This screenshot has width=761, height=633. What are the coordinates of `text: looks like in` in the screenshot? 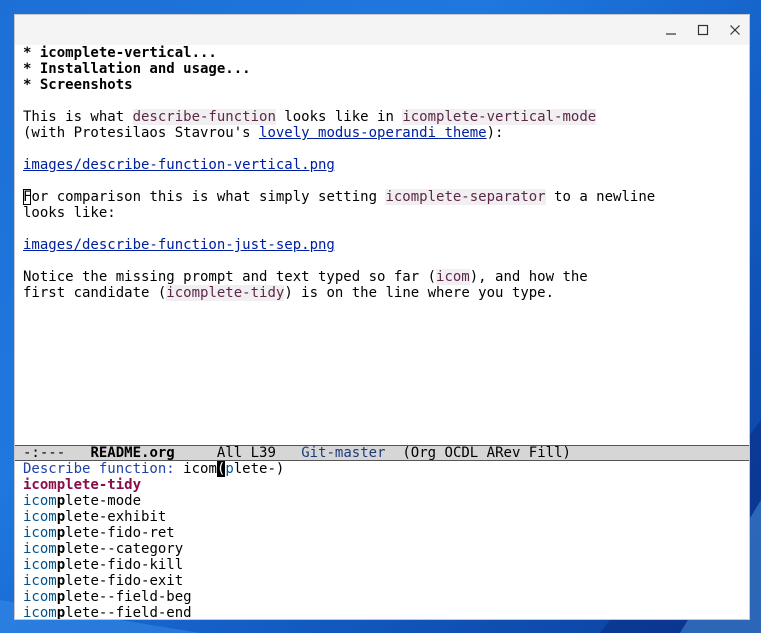 It's located at (339, 117).